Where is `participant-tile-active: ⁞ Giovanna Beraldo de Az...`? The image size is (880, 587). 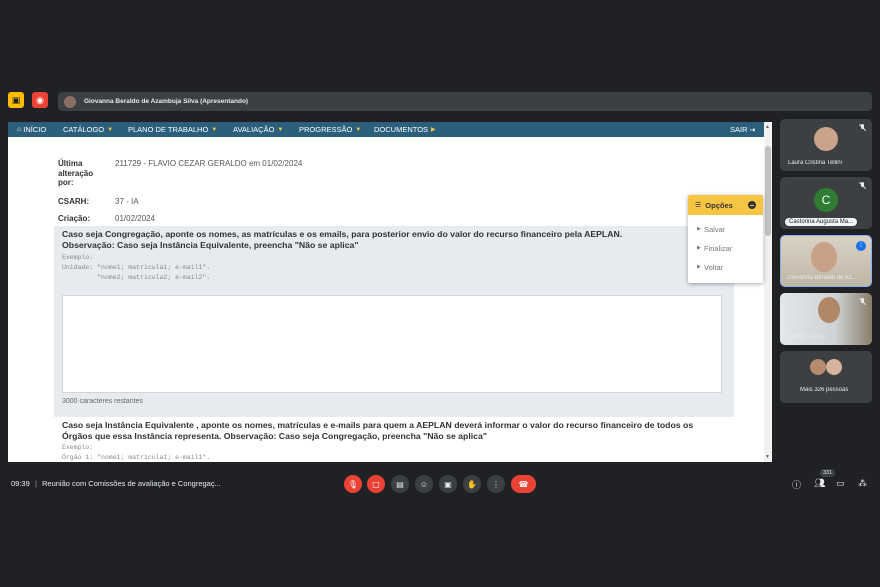
participant-tile-active: ⁞ Giovanna Beraldo de Az... is located at coordinates (826, 261).